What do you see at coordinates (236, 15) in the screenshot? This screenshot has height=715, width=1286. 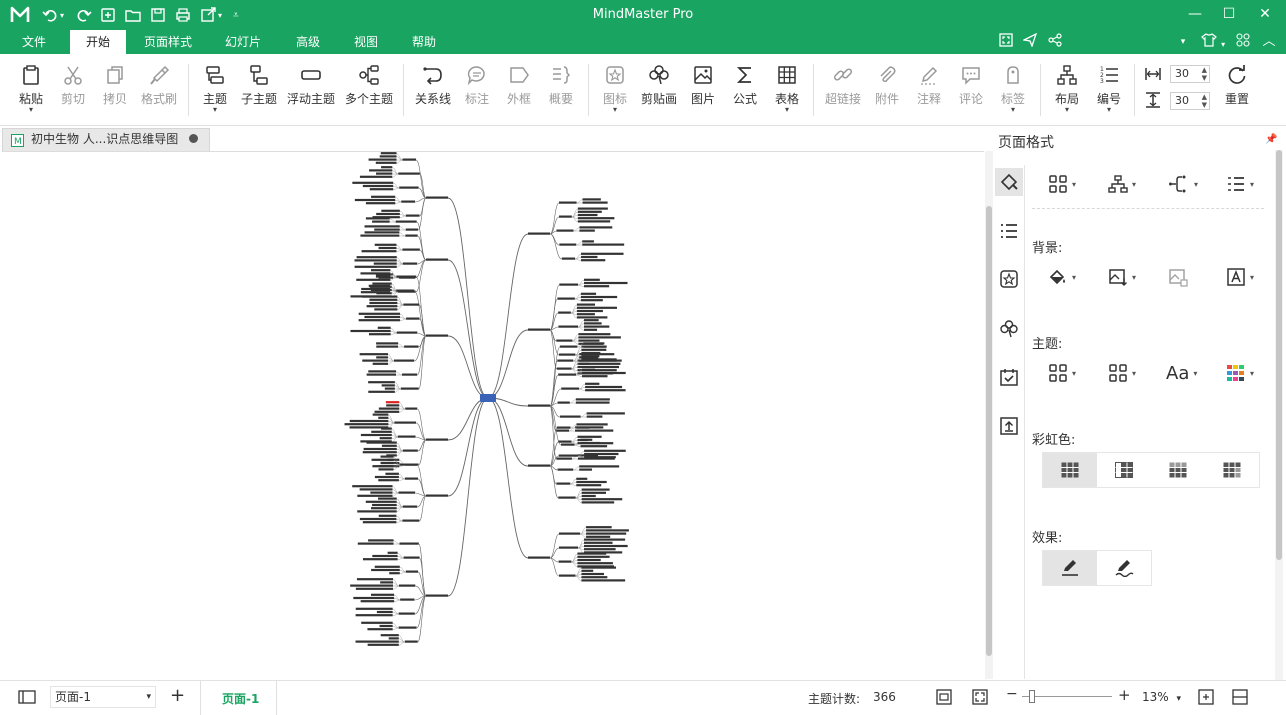 I see `customize-quick-access-button: ⩡` at bounding box center [236, 15].